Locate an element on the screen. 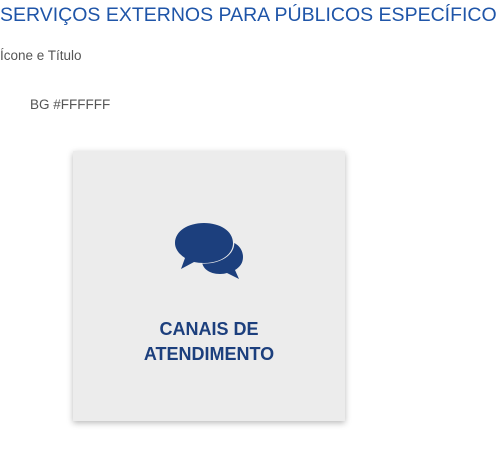  card-label-line-1: CANAIS DE is located at coordinates (209, 329).